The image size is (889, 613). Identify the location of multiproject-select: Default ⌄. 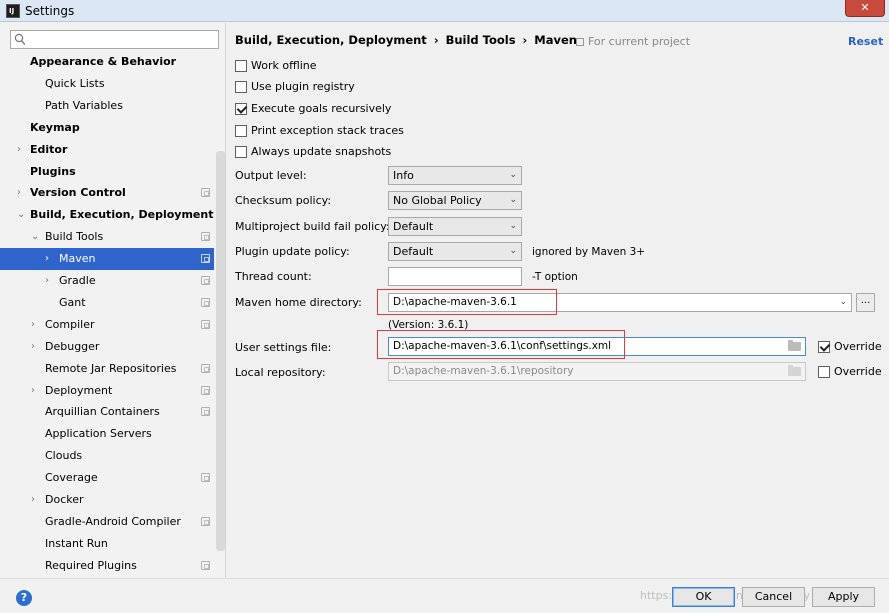
(455, 226).